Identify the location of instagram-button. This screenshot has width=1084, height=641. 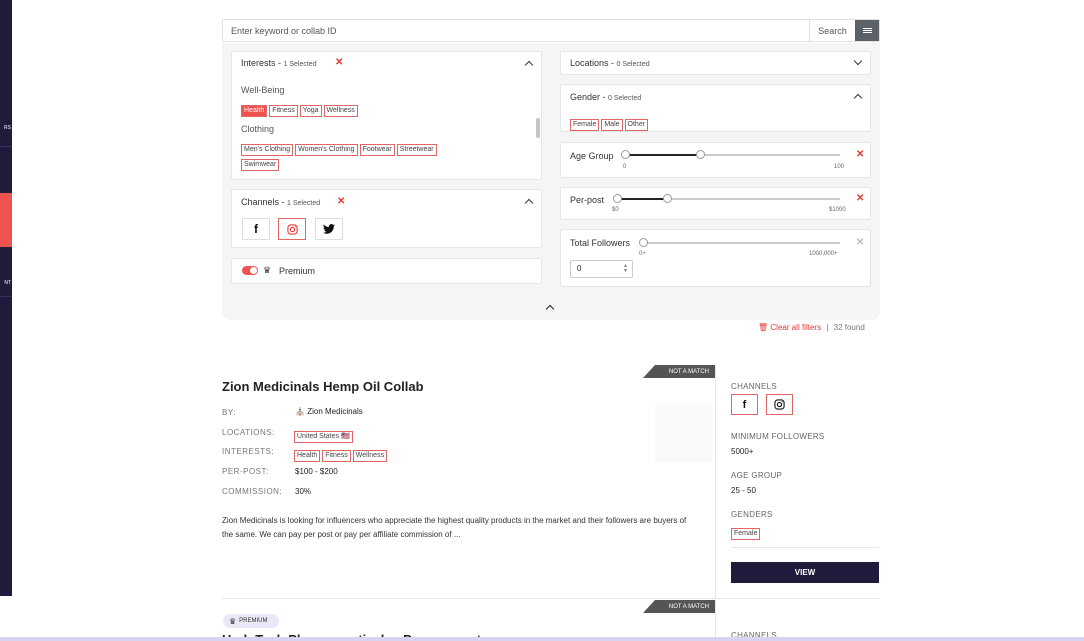
(292, 229).